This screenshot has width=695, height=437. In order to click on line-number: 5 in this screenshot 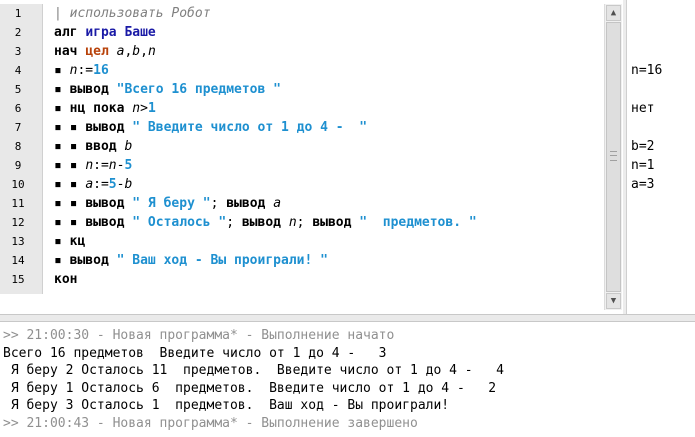, I will do `click(18, 89)`.